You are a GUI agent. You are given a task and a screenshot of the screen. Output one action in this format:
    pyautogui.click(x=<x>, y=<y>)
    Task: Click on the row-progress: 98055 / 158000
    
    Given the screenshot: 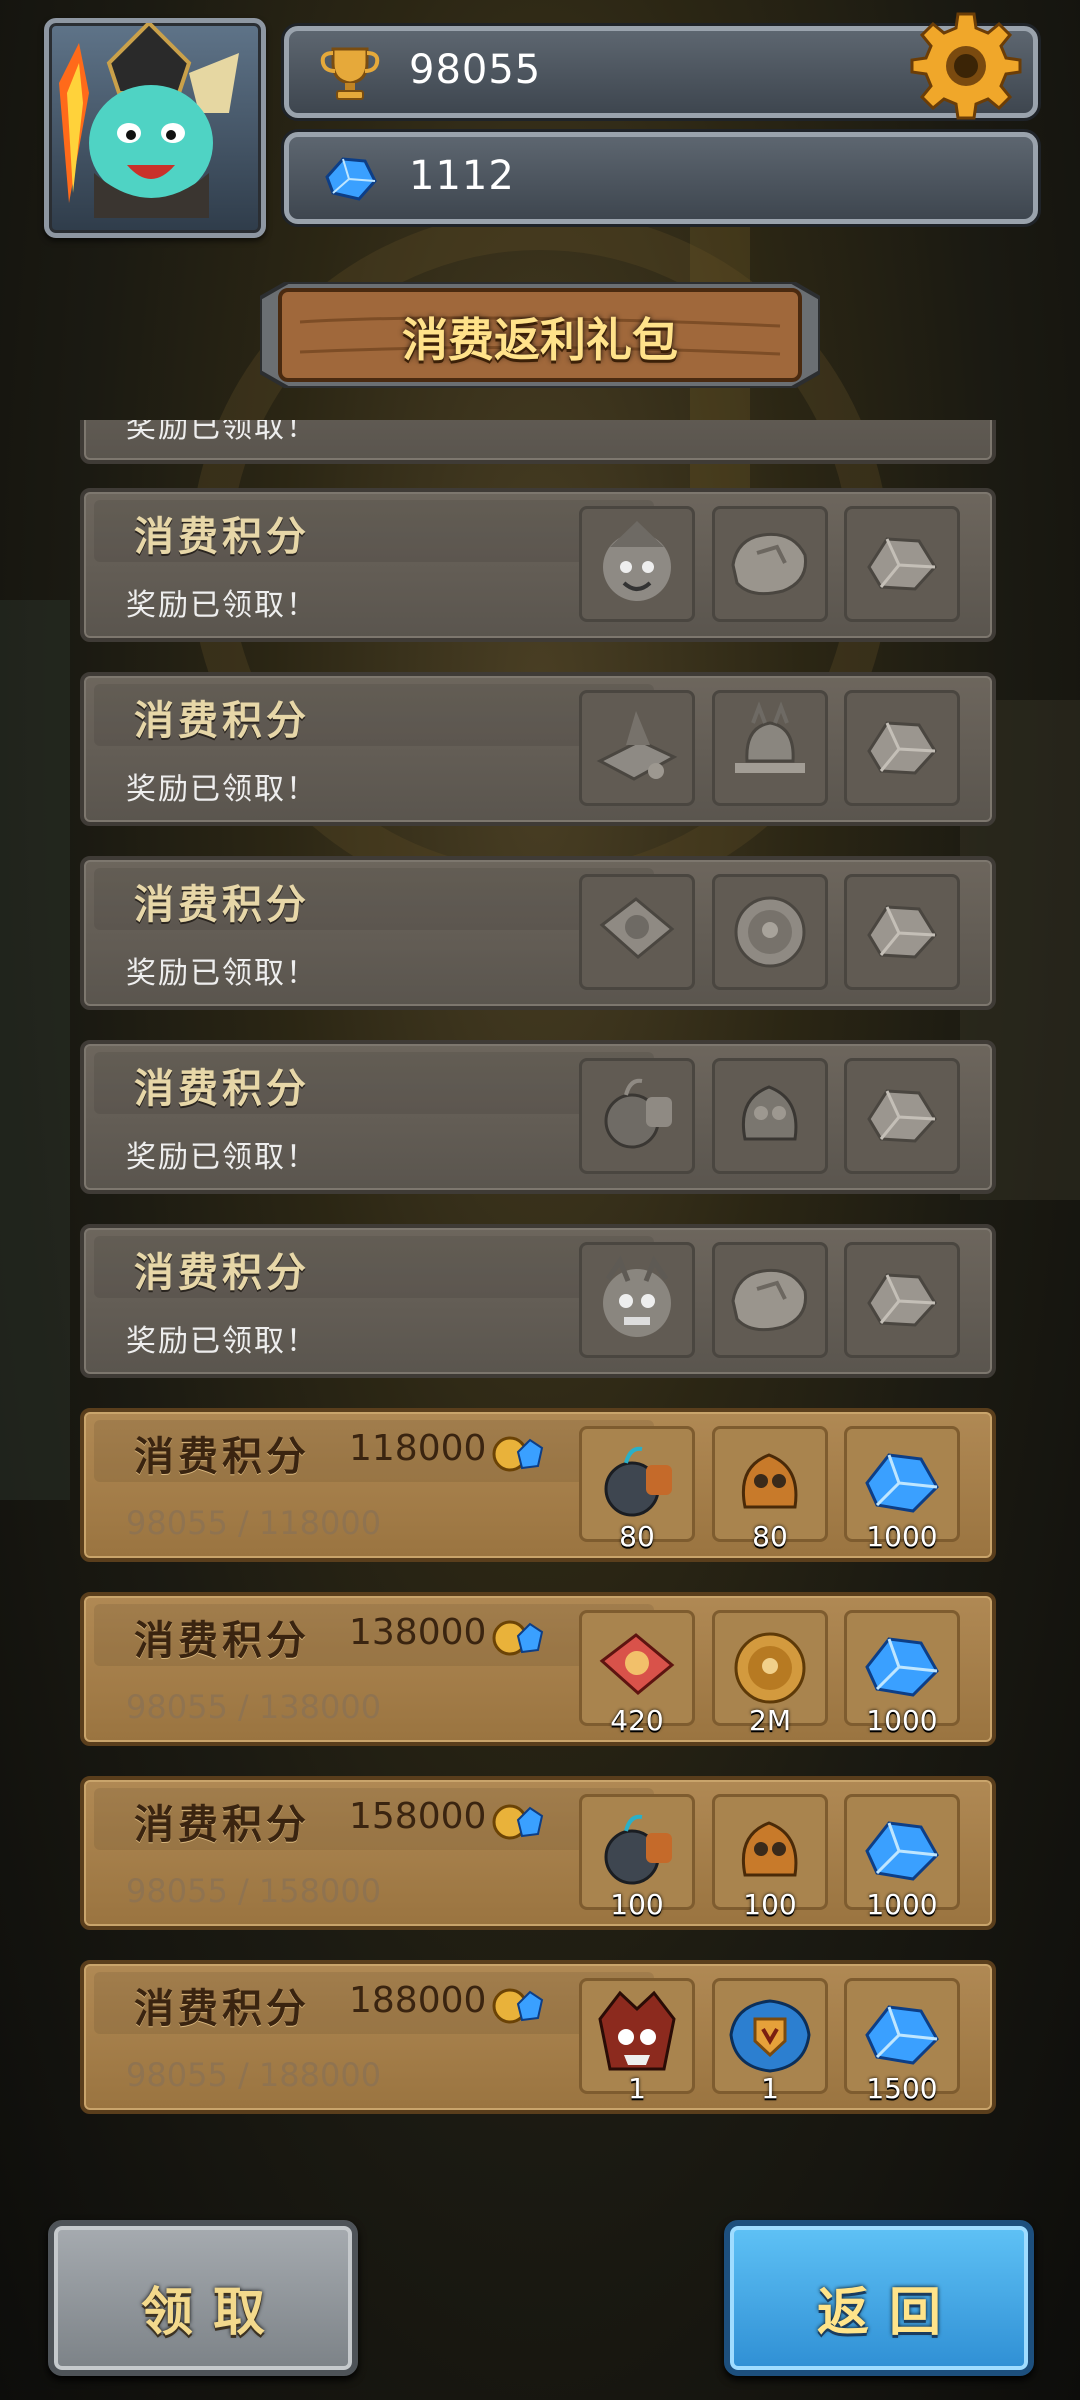 What is the action you would take?
    pyautogui.click(x=254, y=1891)
    